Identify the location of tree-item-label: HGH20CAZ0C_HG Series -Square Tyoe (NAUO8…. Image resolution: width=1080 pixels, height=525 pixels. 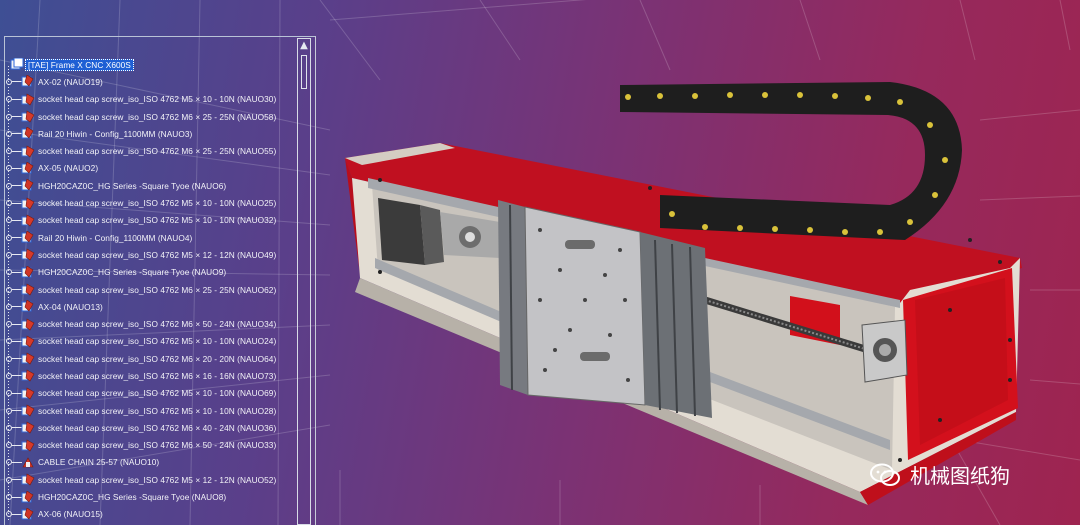
(132, 497).